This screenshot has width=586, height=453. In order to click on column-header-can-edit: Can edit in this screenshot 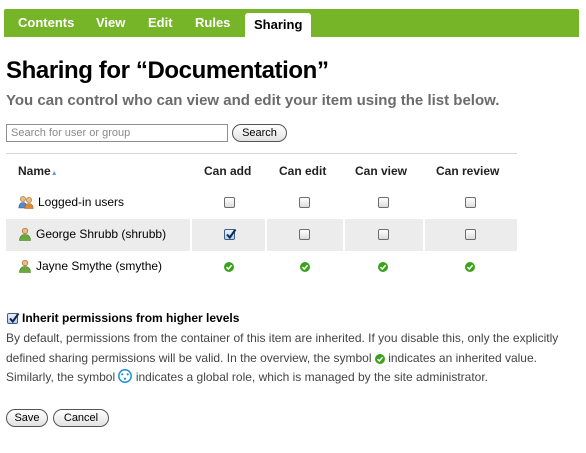, I will do `click(303, 171)`.